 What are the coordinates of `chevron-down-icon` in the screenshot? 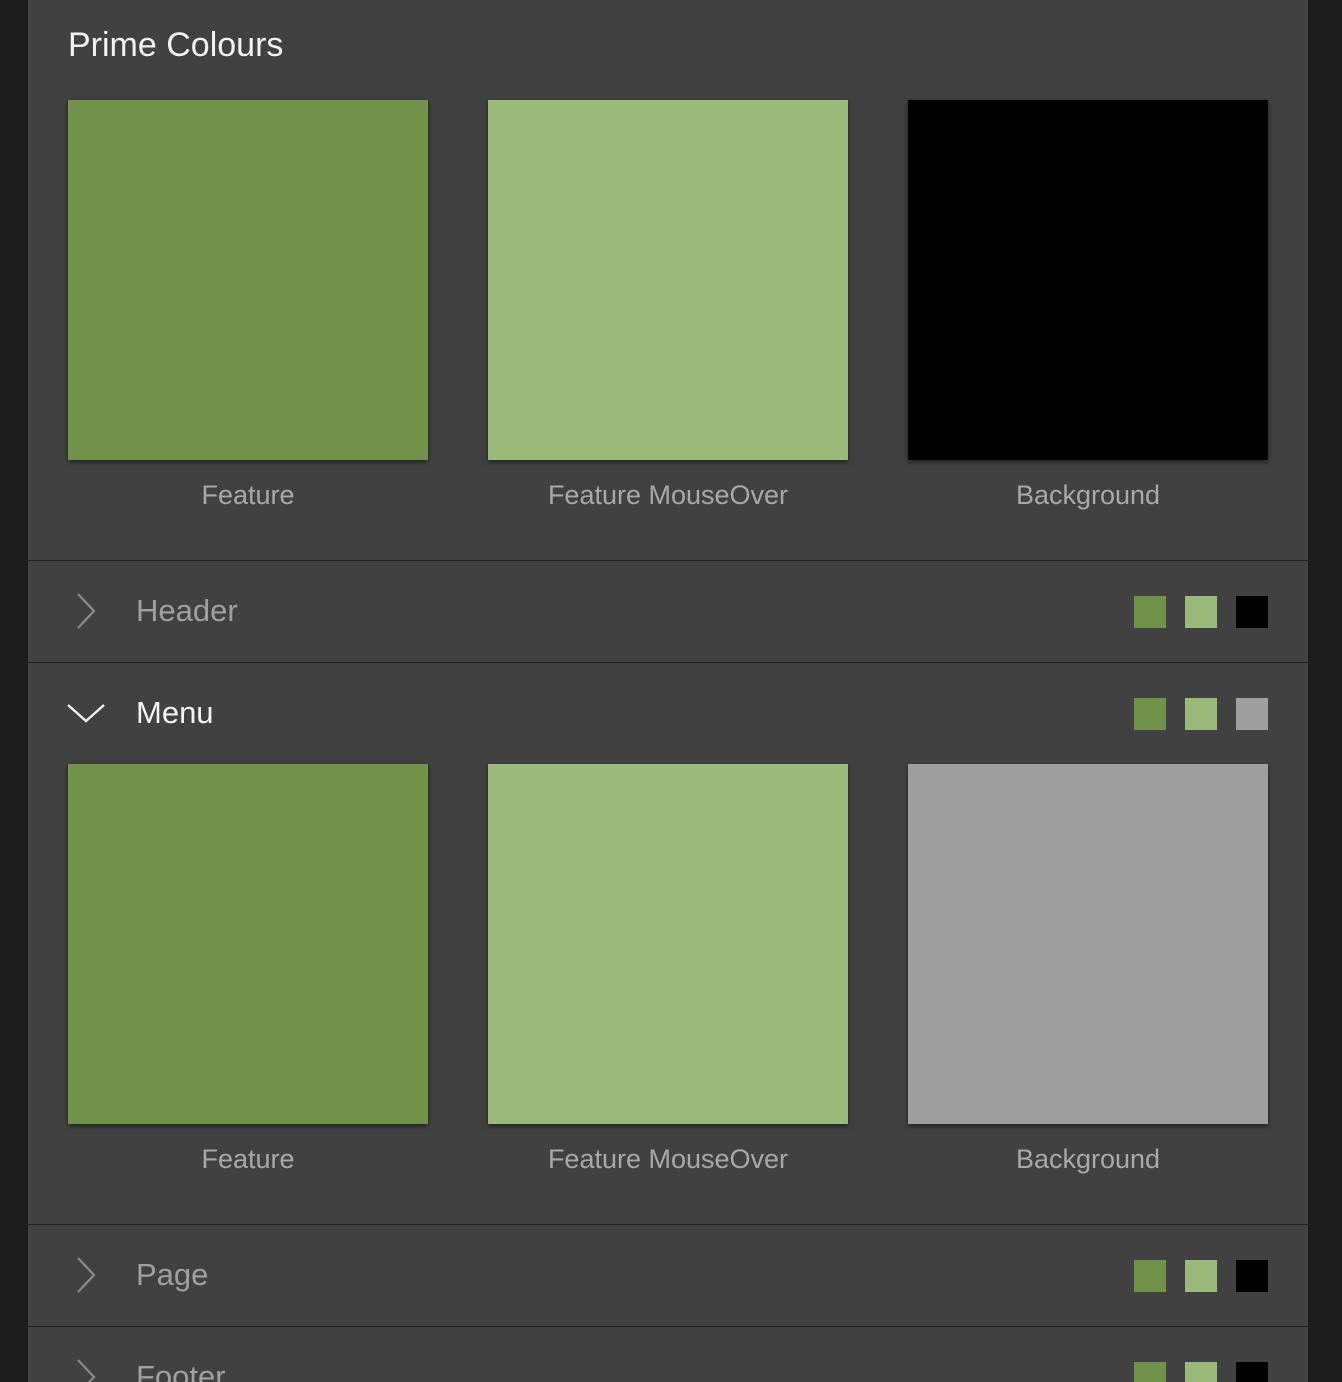 It's located at (86, 713).